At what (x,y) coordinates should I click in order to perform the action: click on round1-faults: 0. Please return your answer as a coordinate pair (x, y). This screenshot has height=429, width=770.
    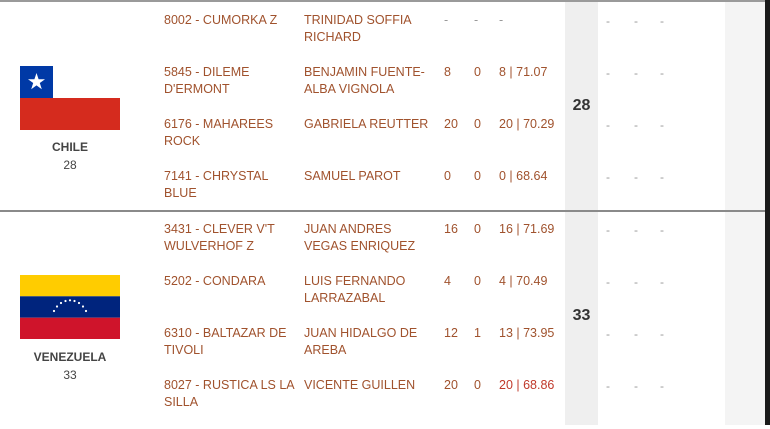
    Looking at the image, I should click on (447, 176).